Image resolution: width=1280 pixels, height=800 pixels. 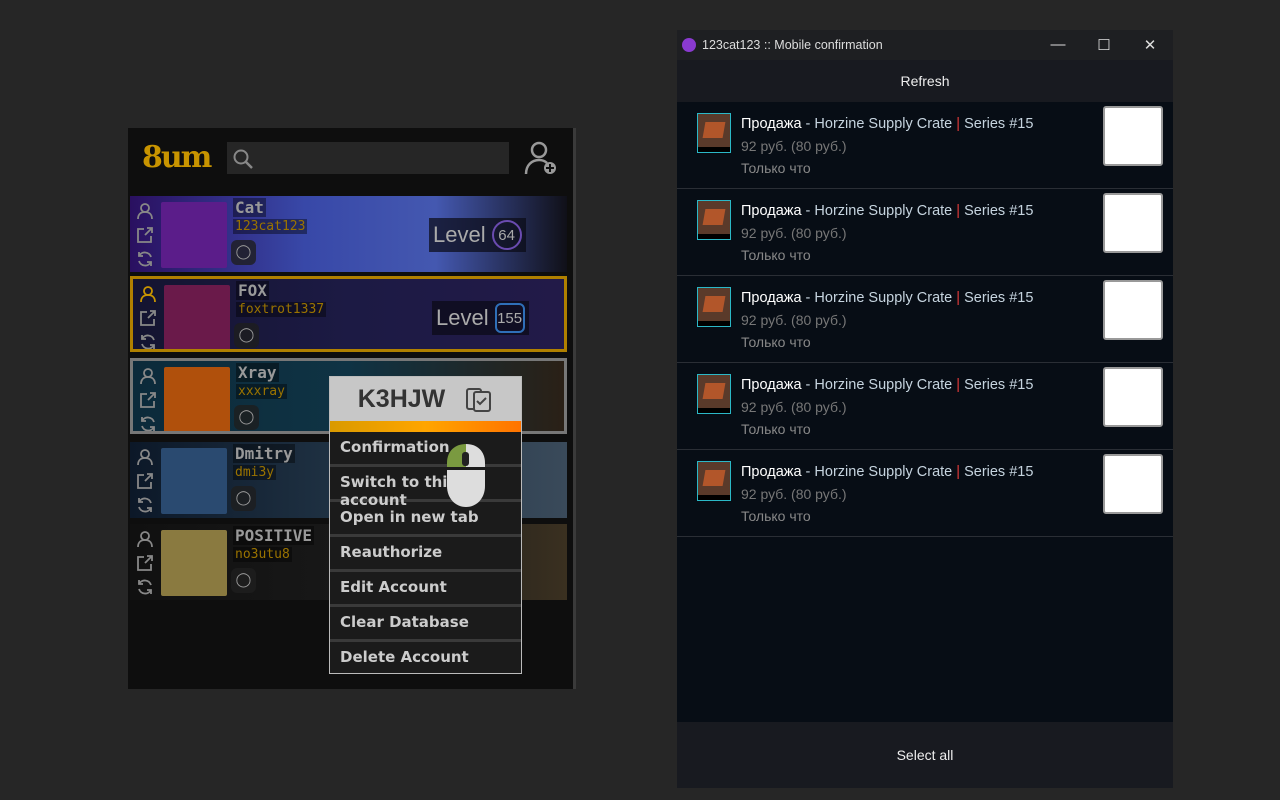 What do you see at coordinates (425, 488) in the screenshot?
I see `menu-item: Switch to this account` at bounding box center [425, 488].